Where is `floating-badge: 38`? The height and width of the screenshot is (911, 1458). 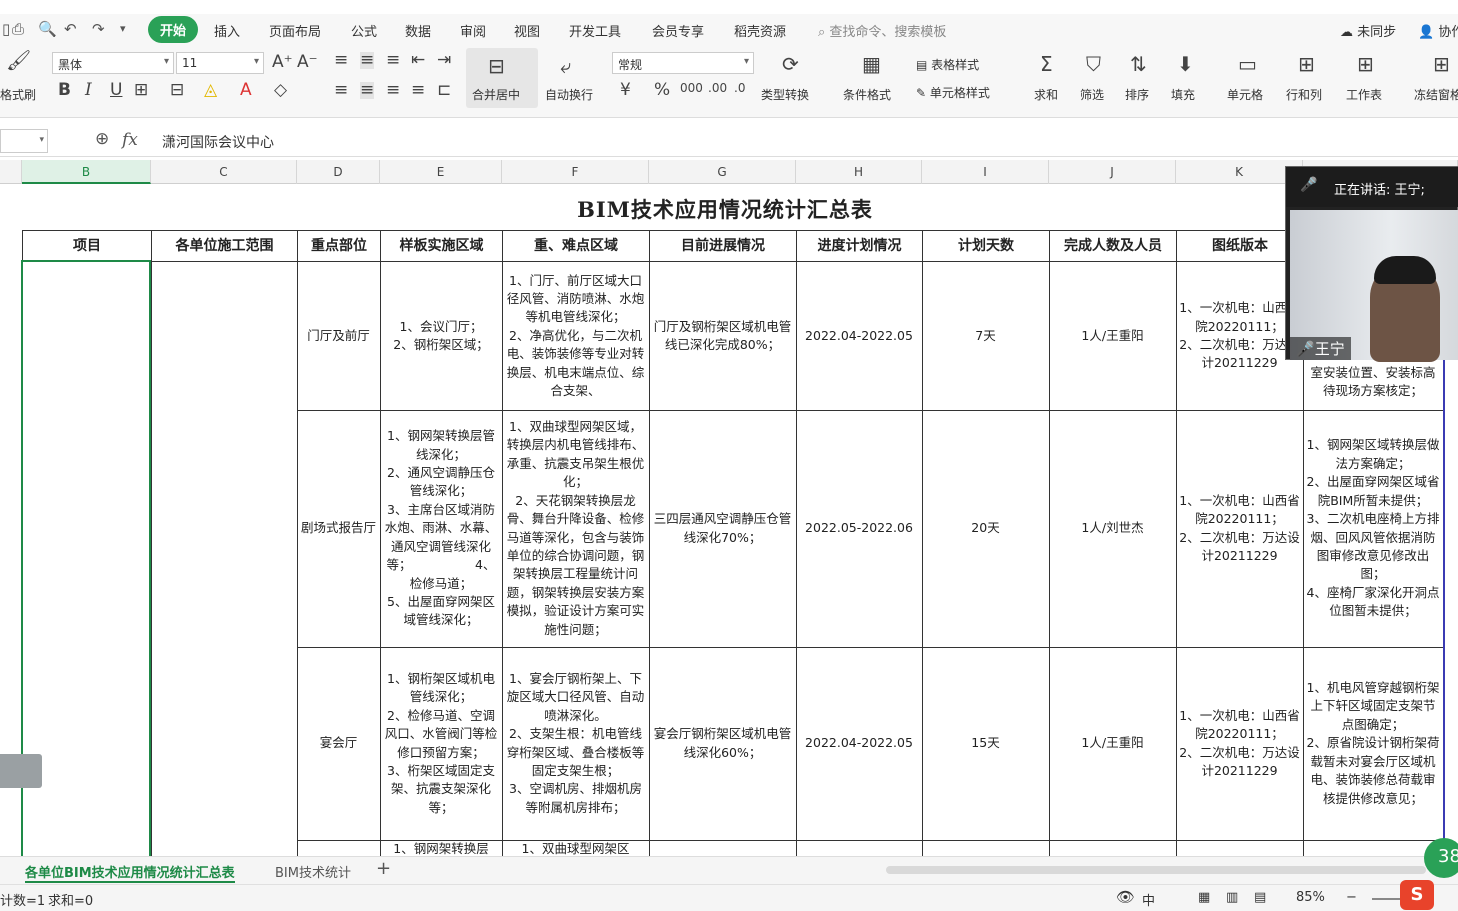
floating-badge: 38 is located at coordinates (1441, 858).